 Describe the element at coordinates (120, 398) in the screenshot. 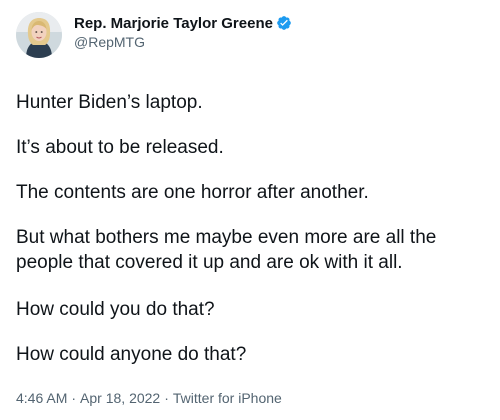

I see `tweet-date: Apr 18, 2022` at that location.